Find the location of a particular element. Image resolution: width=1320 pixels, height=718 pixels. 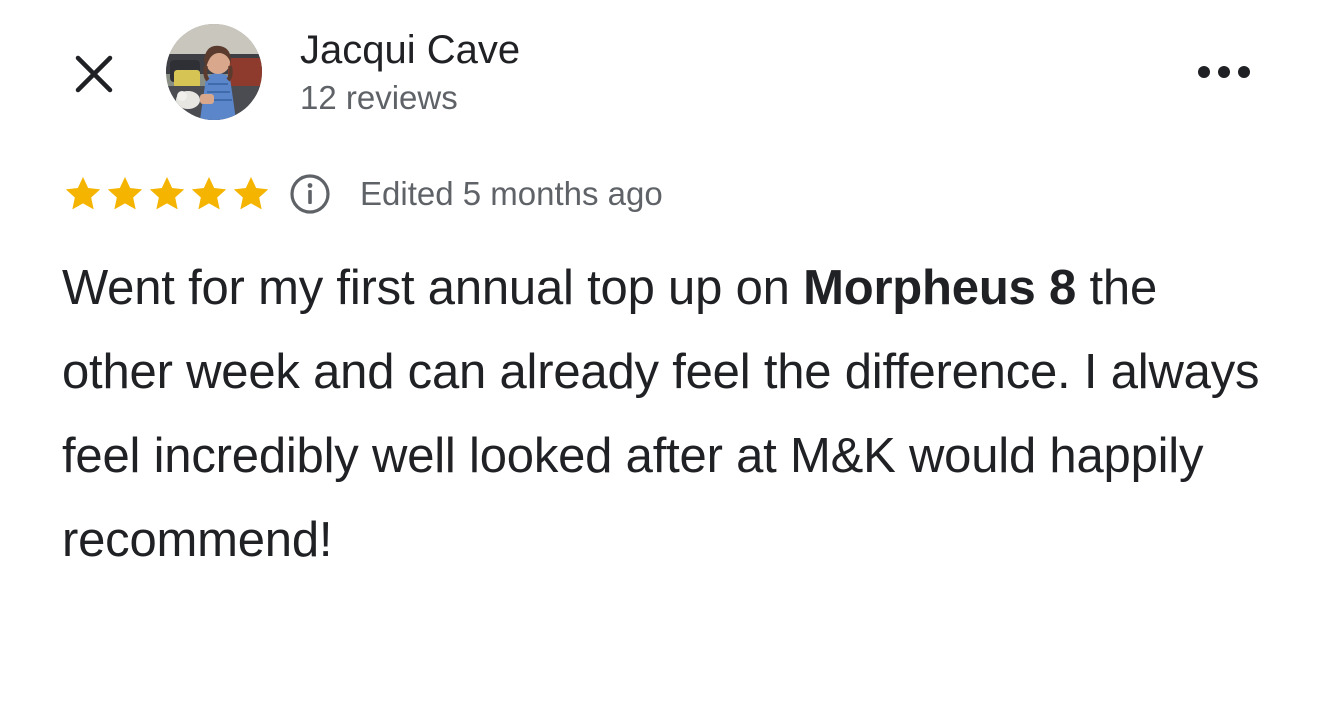

more-options-button is located at coordinates (1224, 72).